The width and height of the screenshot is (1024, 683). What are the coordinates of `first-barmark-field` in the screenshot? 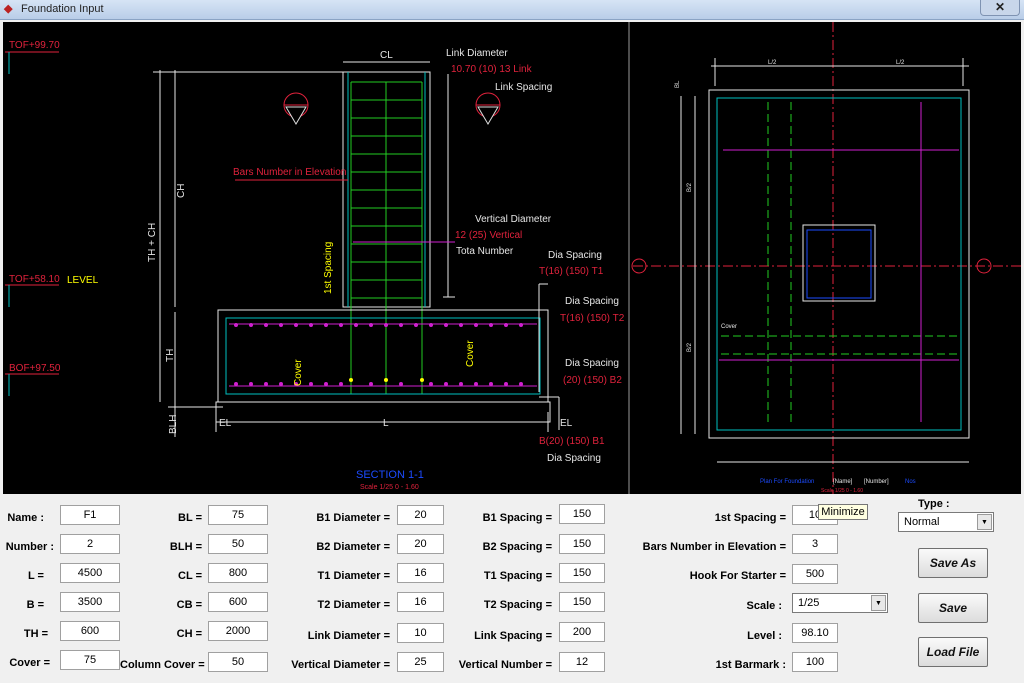 It's located at (815, 662).